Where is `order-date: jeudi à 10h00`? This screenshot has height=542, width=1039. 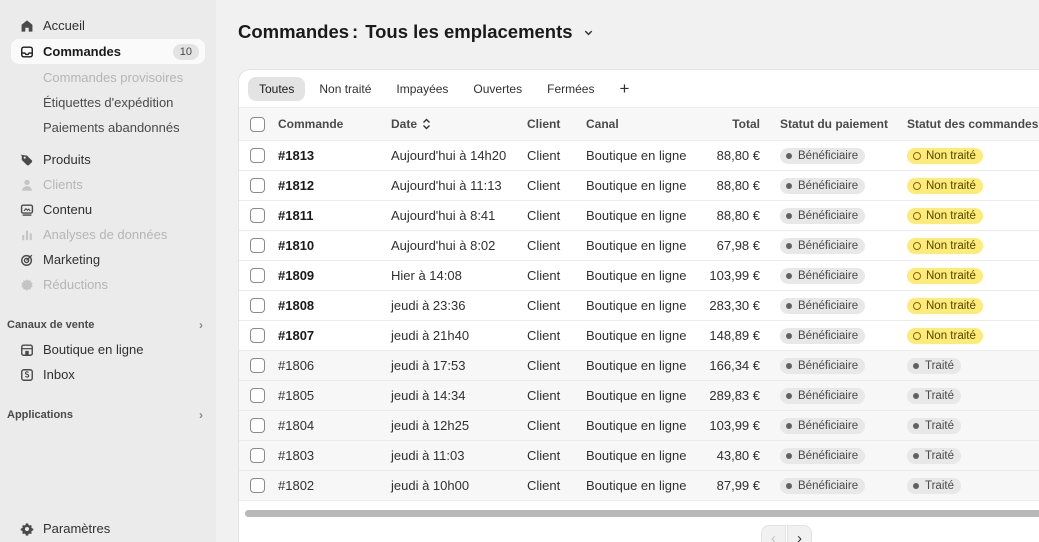 order-date: jeudi à 10h00 is located at coordinates (430, 485).